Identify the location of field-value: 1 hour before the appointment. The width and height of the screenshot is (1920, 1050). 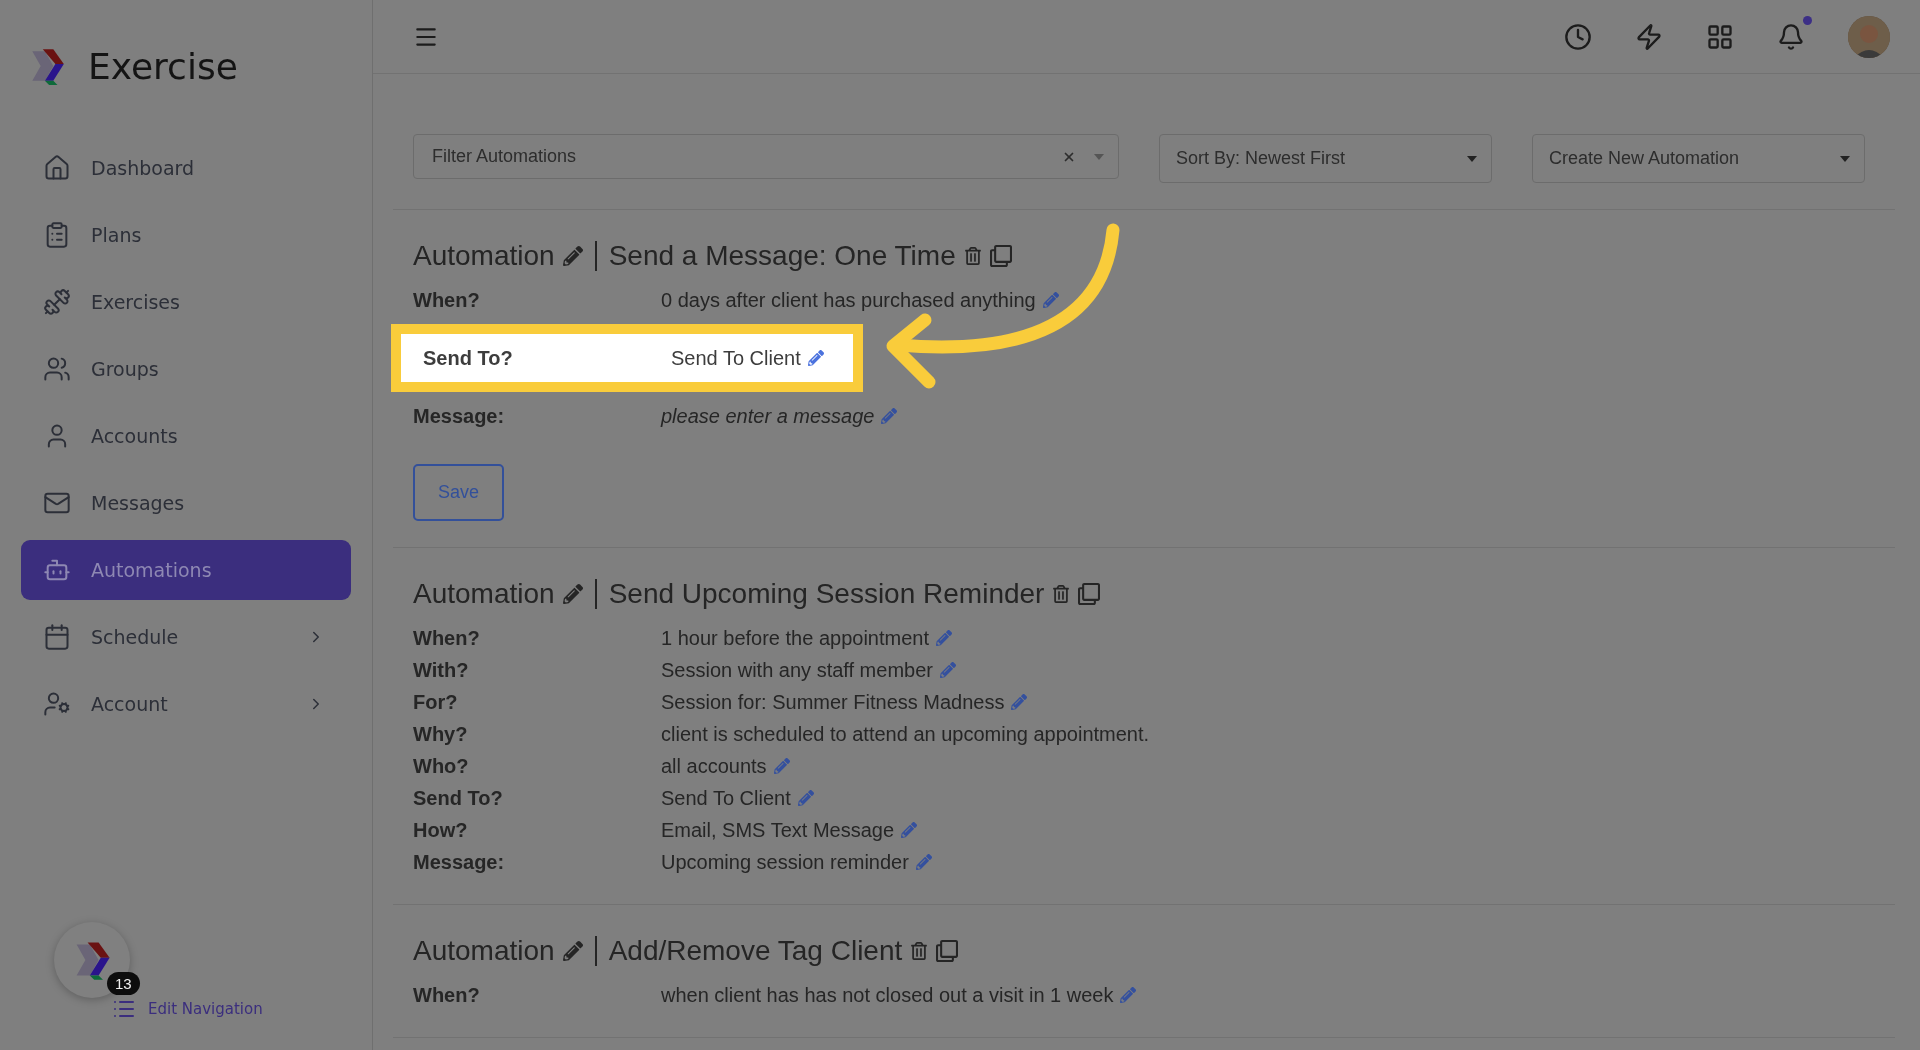
(795, 638).